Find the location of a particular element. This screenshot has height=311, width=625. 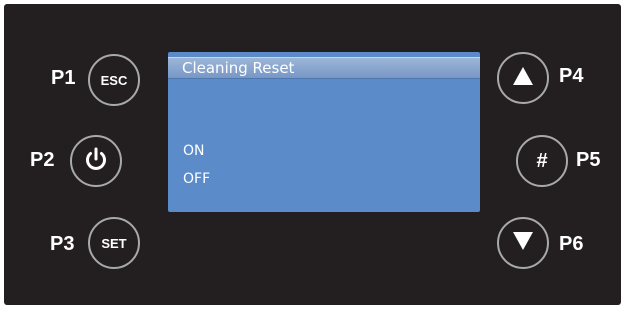

triangle-down-icon is located at coordinates (523, 243).